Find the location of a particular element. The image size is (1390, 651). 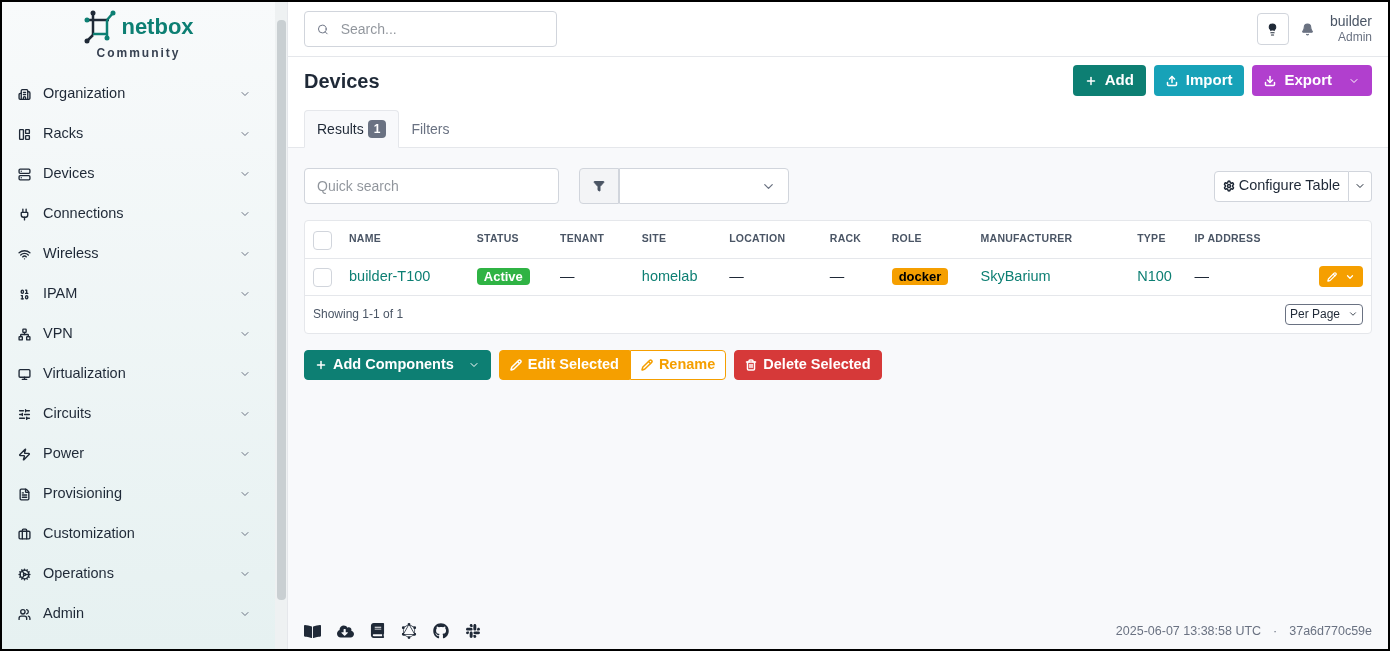

per-page-select: Per Page is located at coordinates (1323, 314).